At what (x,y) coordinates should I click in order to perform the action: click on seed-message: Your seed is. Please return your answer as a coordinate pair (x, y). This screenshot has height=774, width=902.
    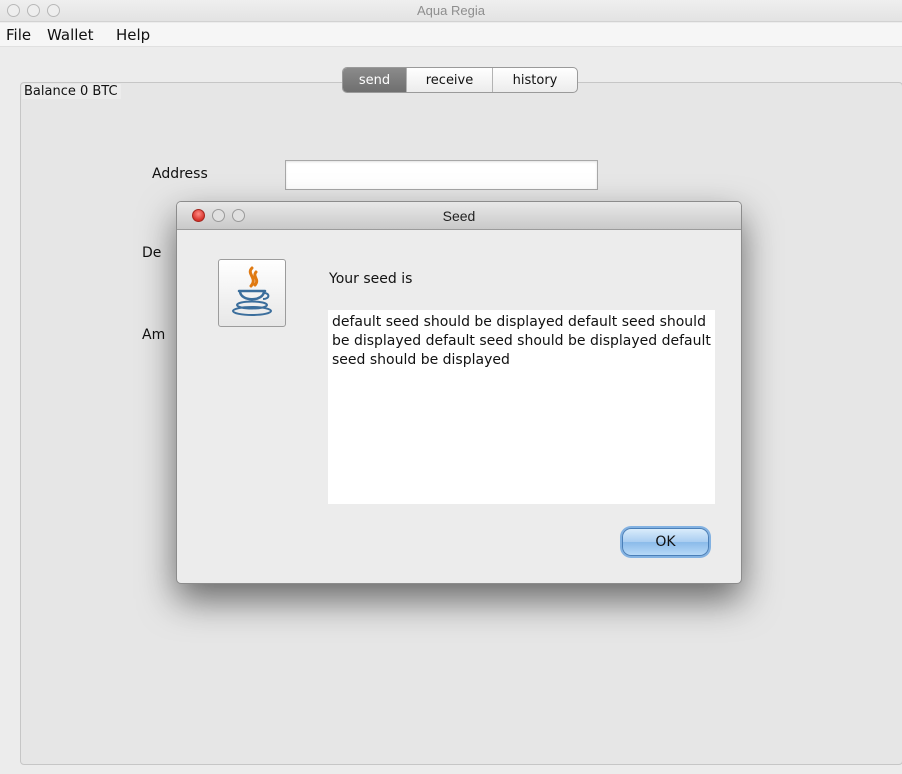
    Looking at the image, I should click on (371, 279).